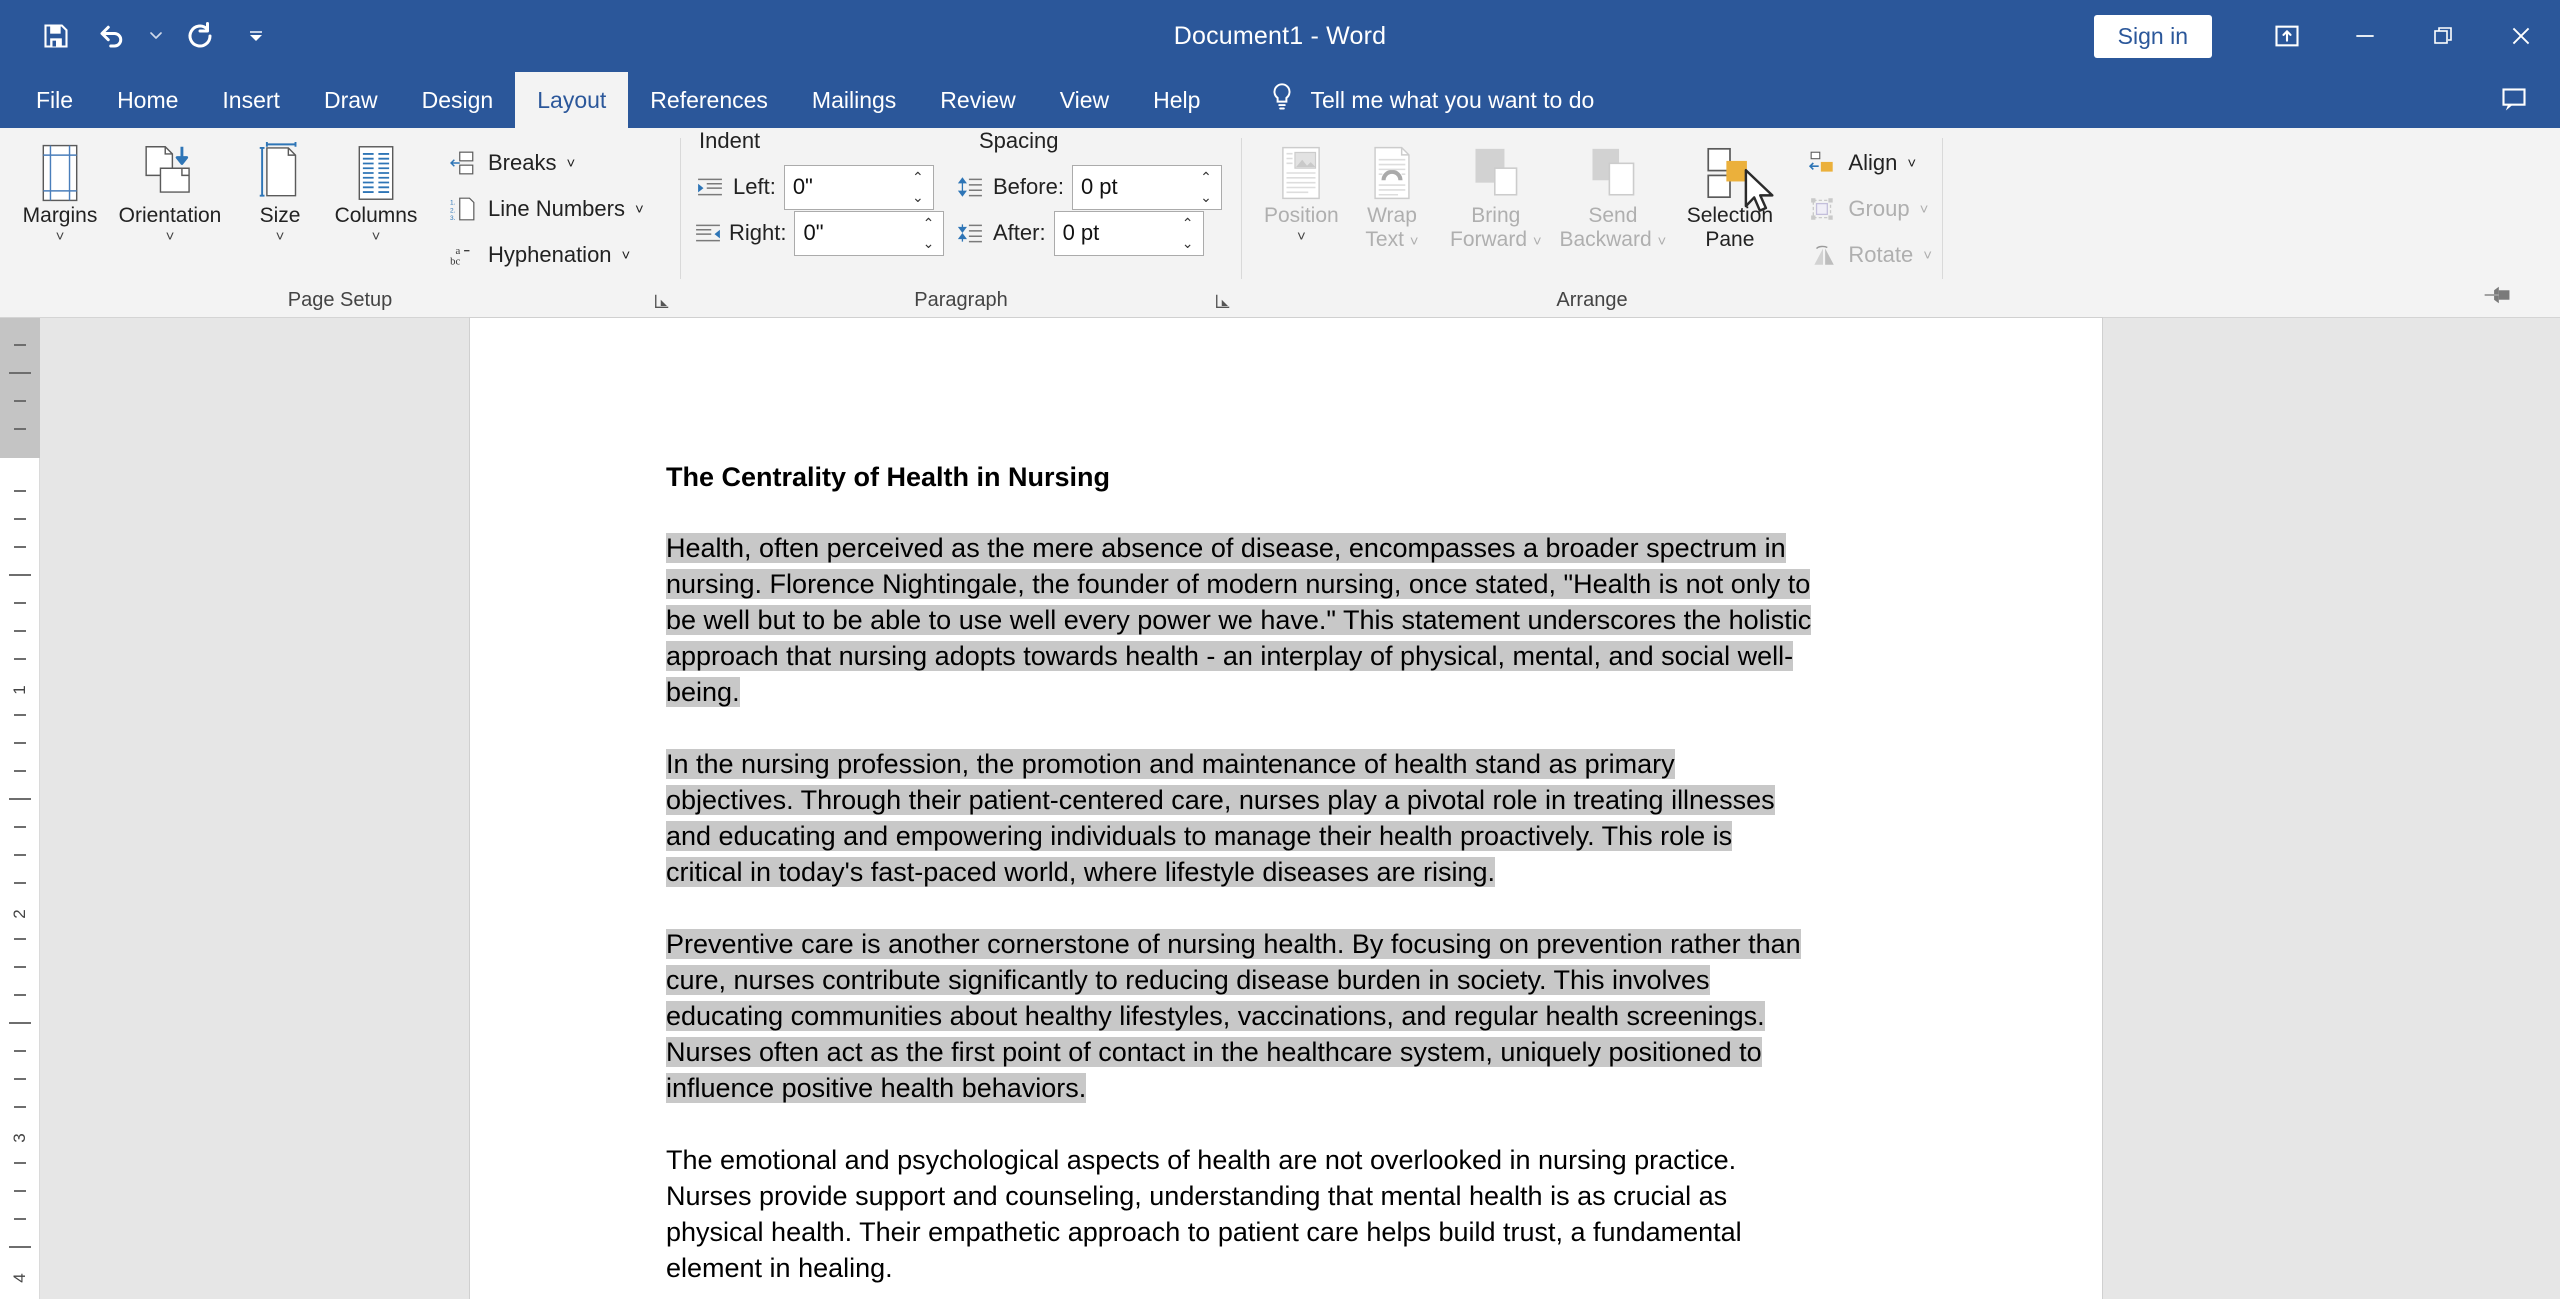 The width and height of the screenshot is (2560, 1299). Describe the element at coordinates (2443, 36) in the screenshot. I see `restore-icon` at that location.